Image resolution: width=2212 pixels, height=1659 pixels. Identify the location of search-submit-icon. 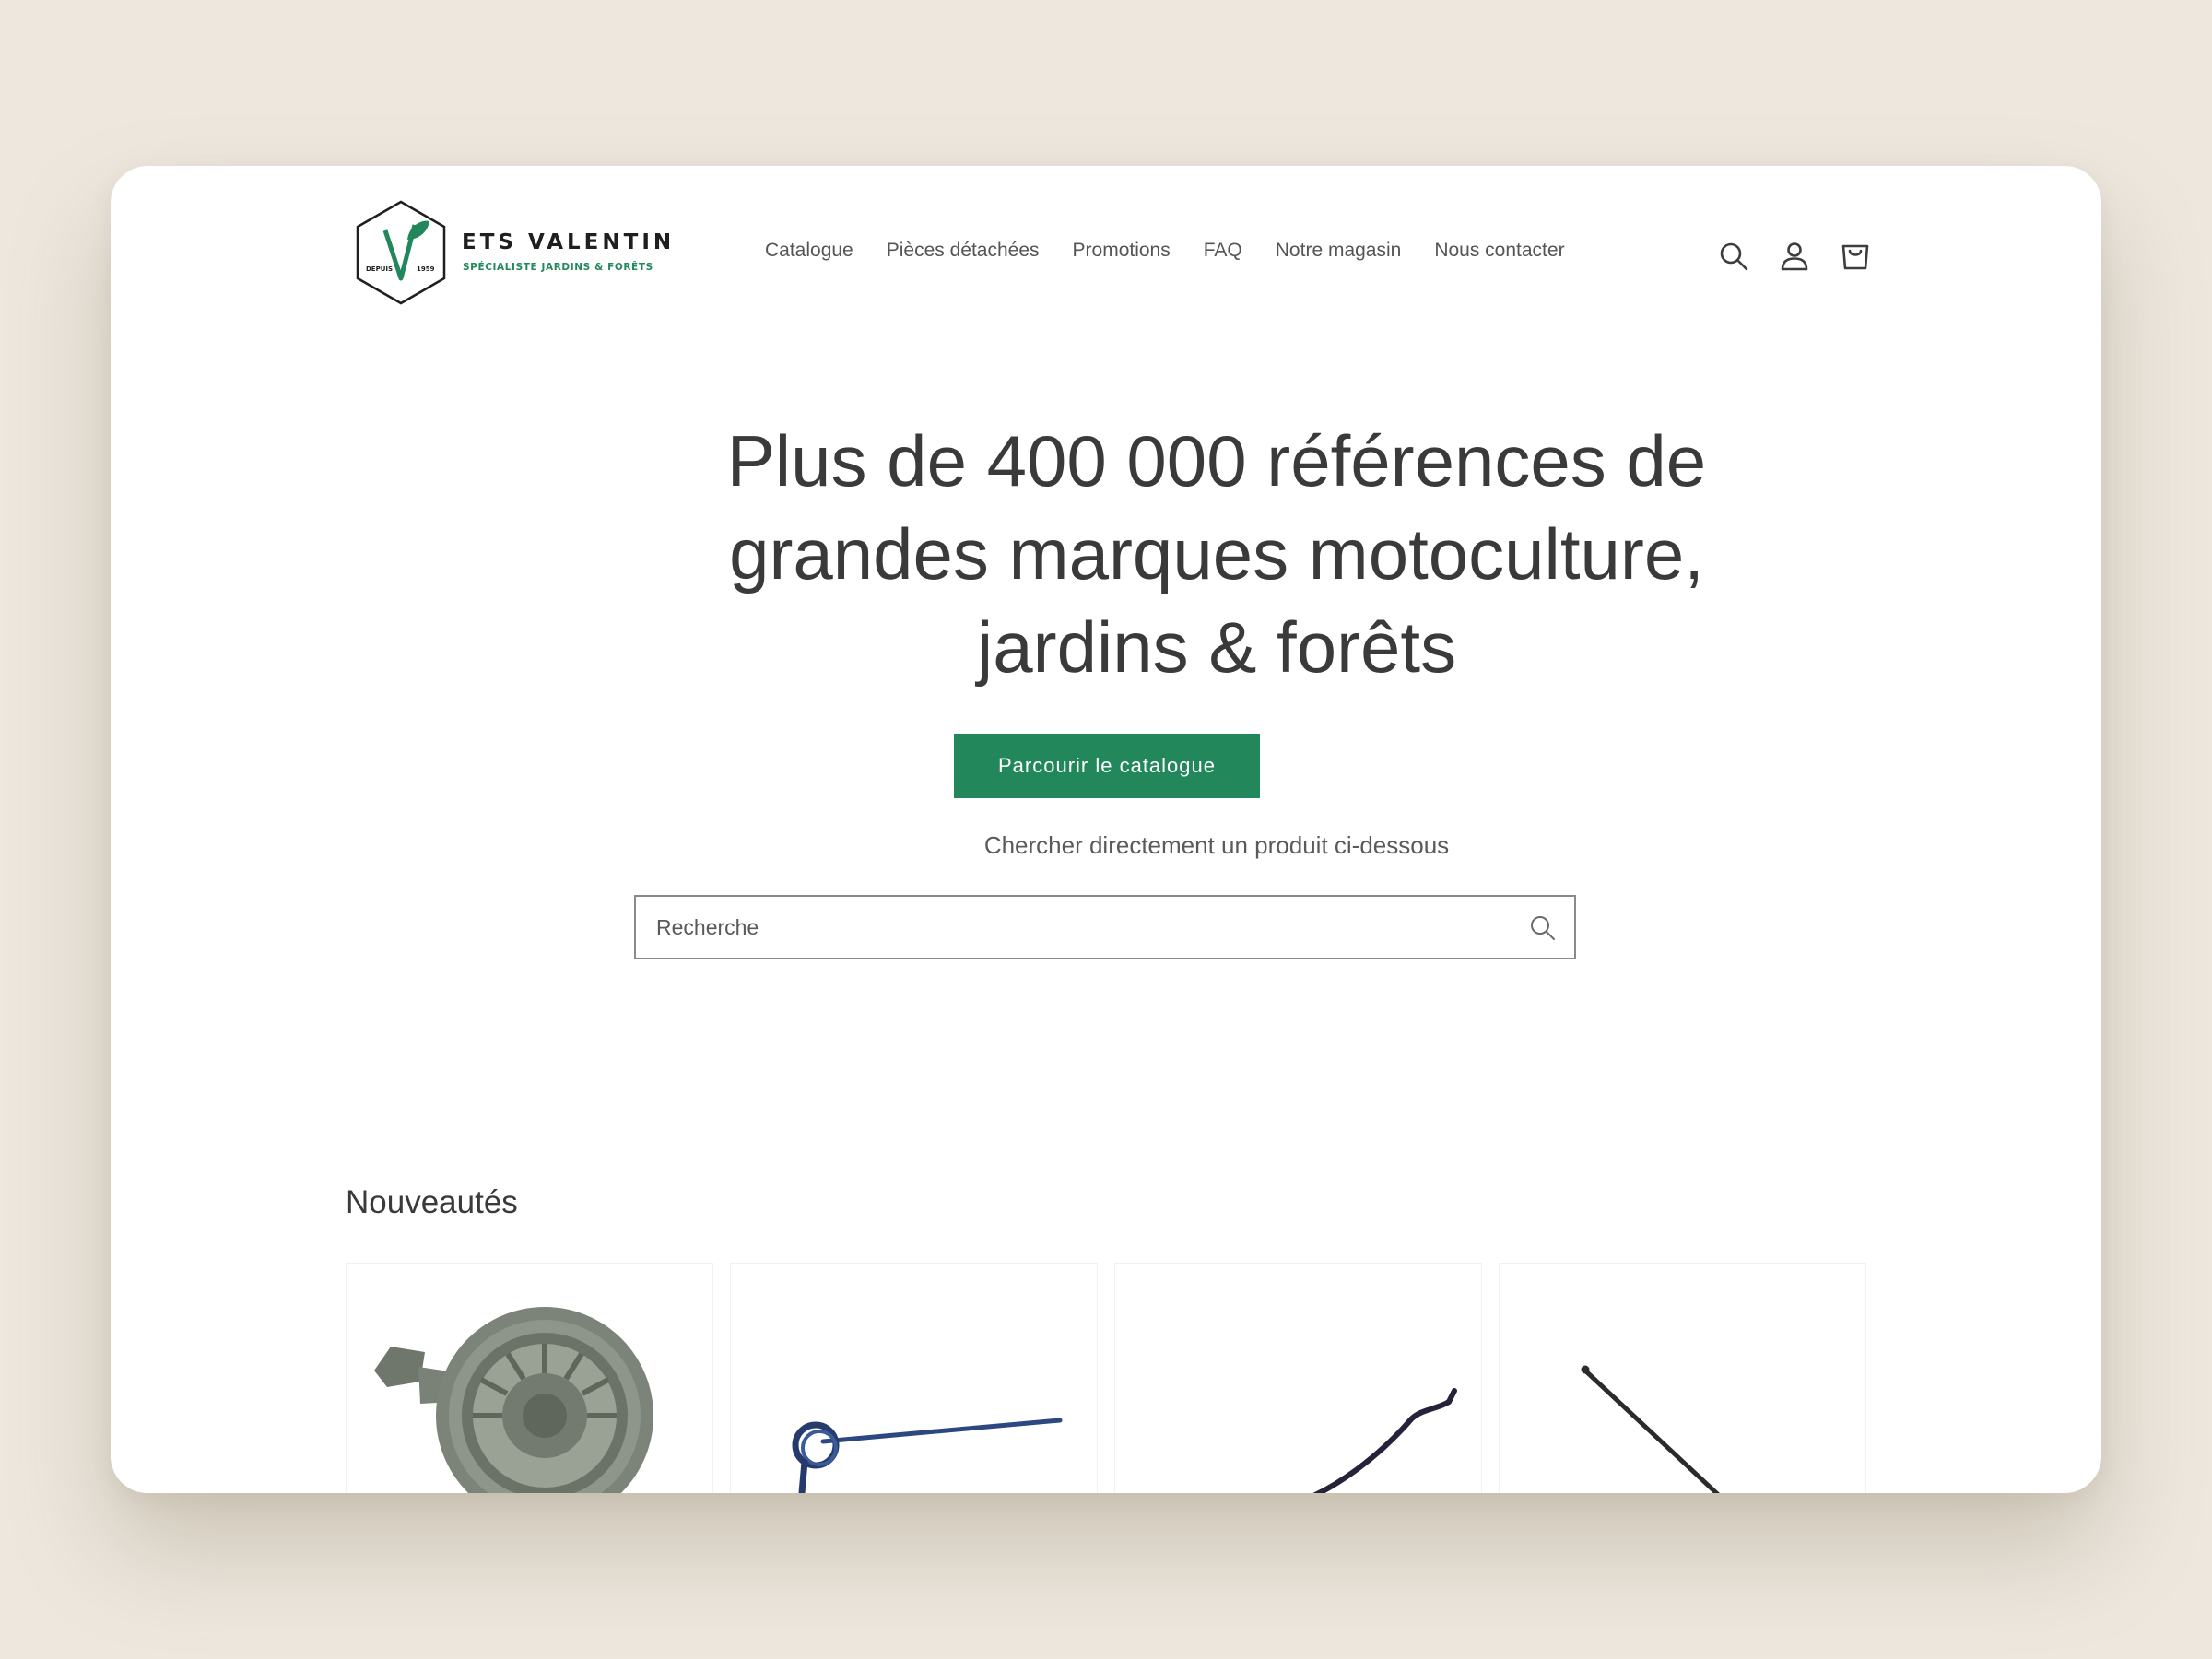
(1543, 928).